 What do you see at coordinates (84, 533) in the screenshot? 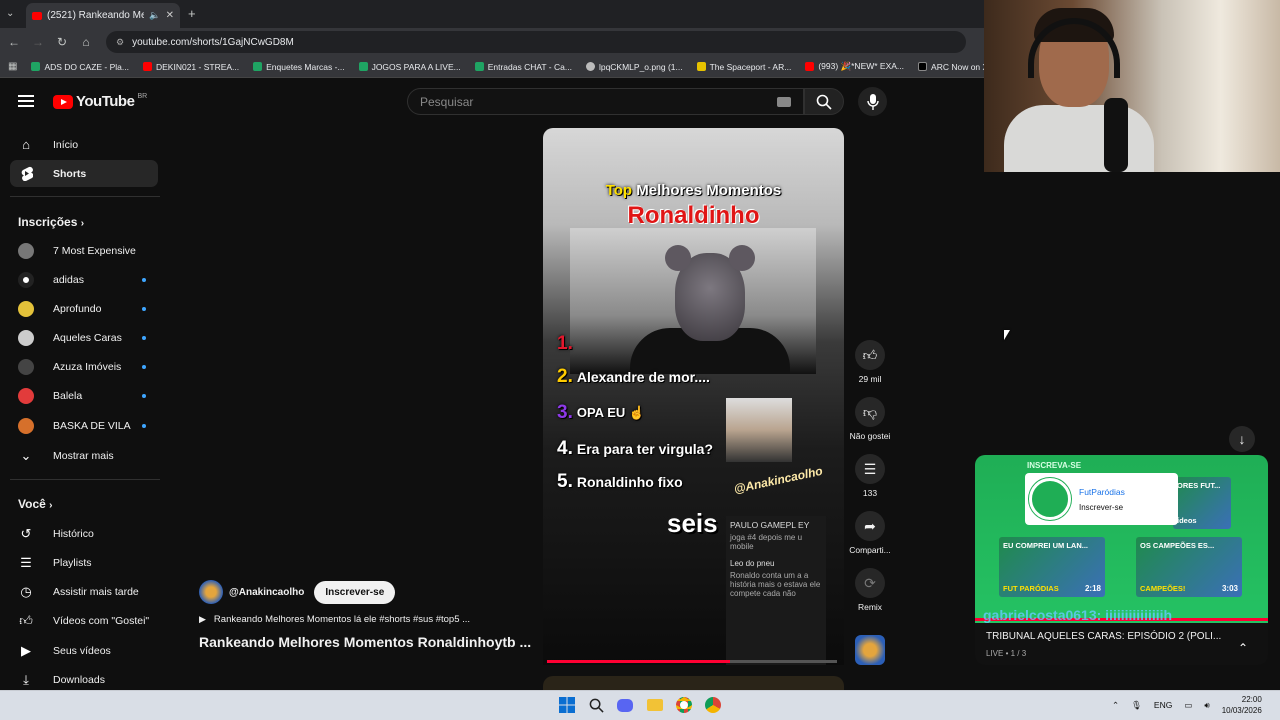
I see `sidebar-item-history: ↺ Histórico` at bounding box center [84, 533].